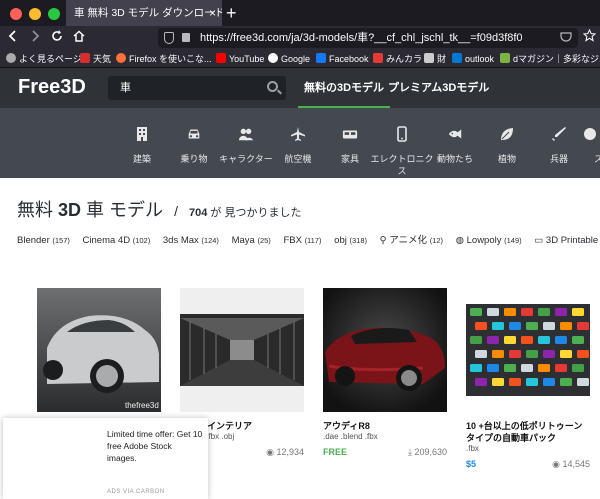  What do you see at coordinates (186, 37) in the screenshot?
I see `lock-icon` at bounding box center [186, 37].